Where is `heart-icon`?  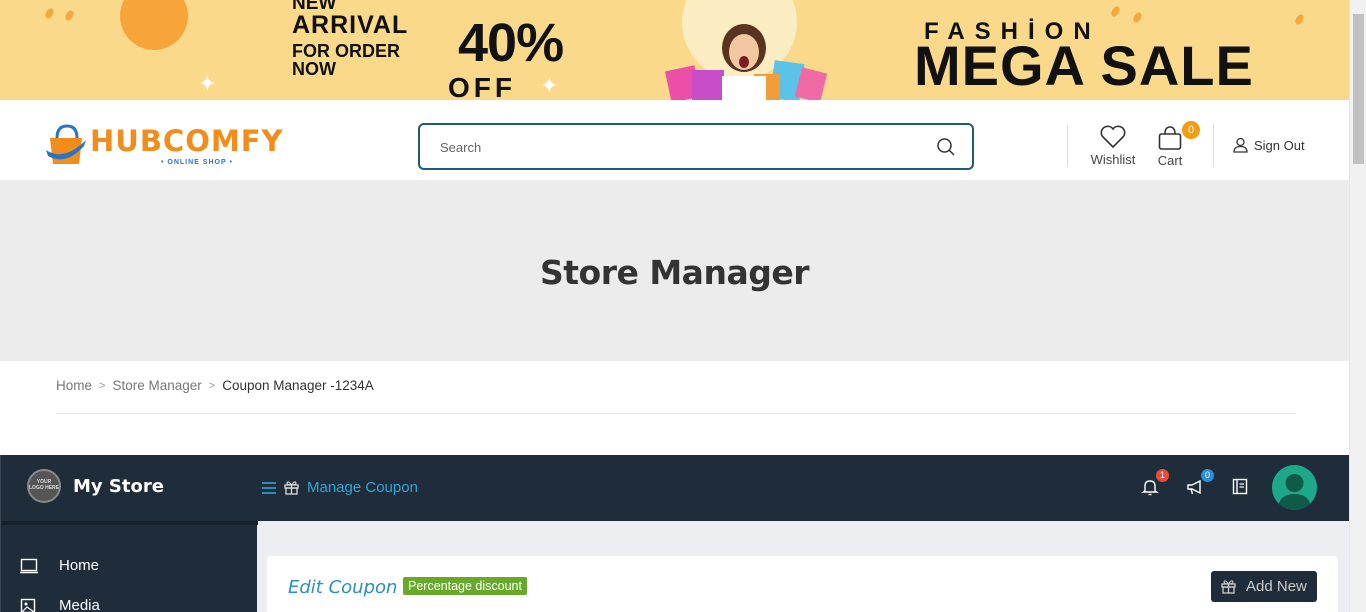 heart-icon is located at coordinates (1113, 137).